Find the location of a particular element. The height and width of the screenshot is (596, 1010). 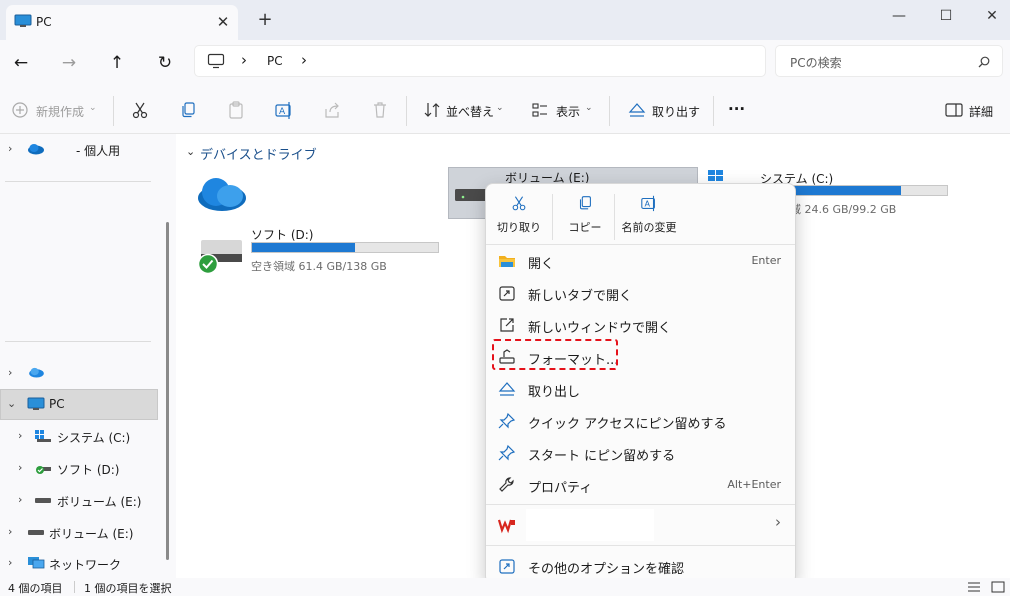

context-copy-button: コピー is located at coordinates (585, 219).